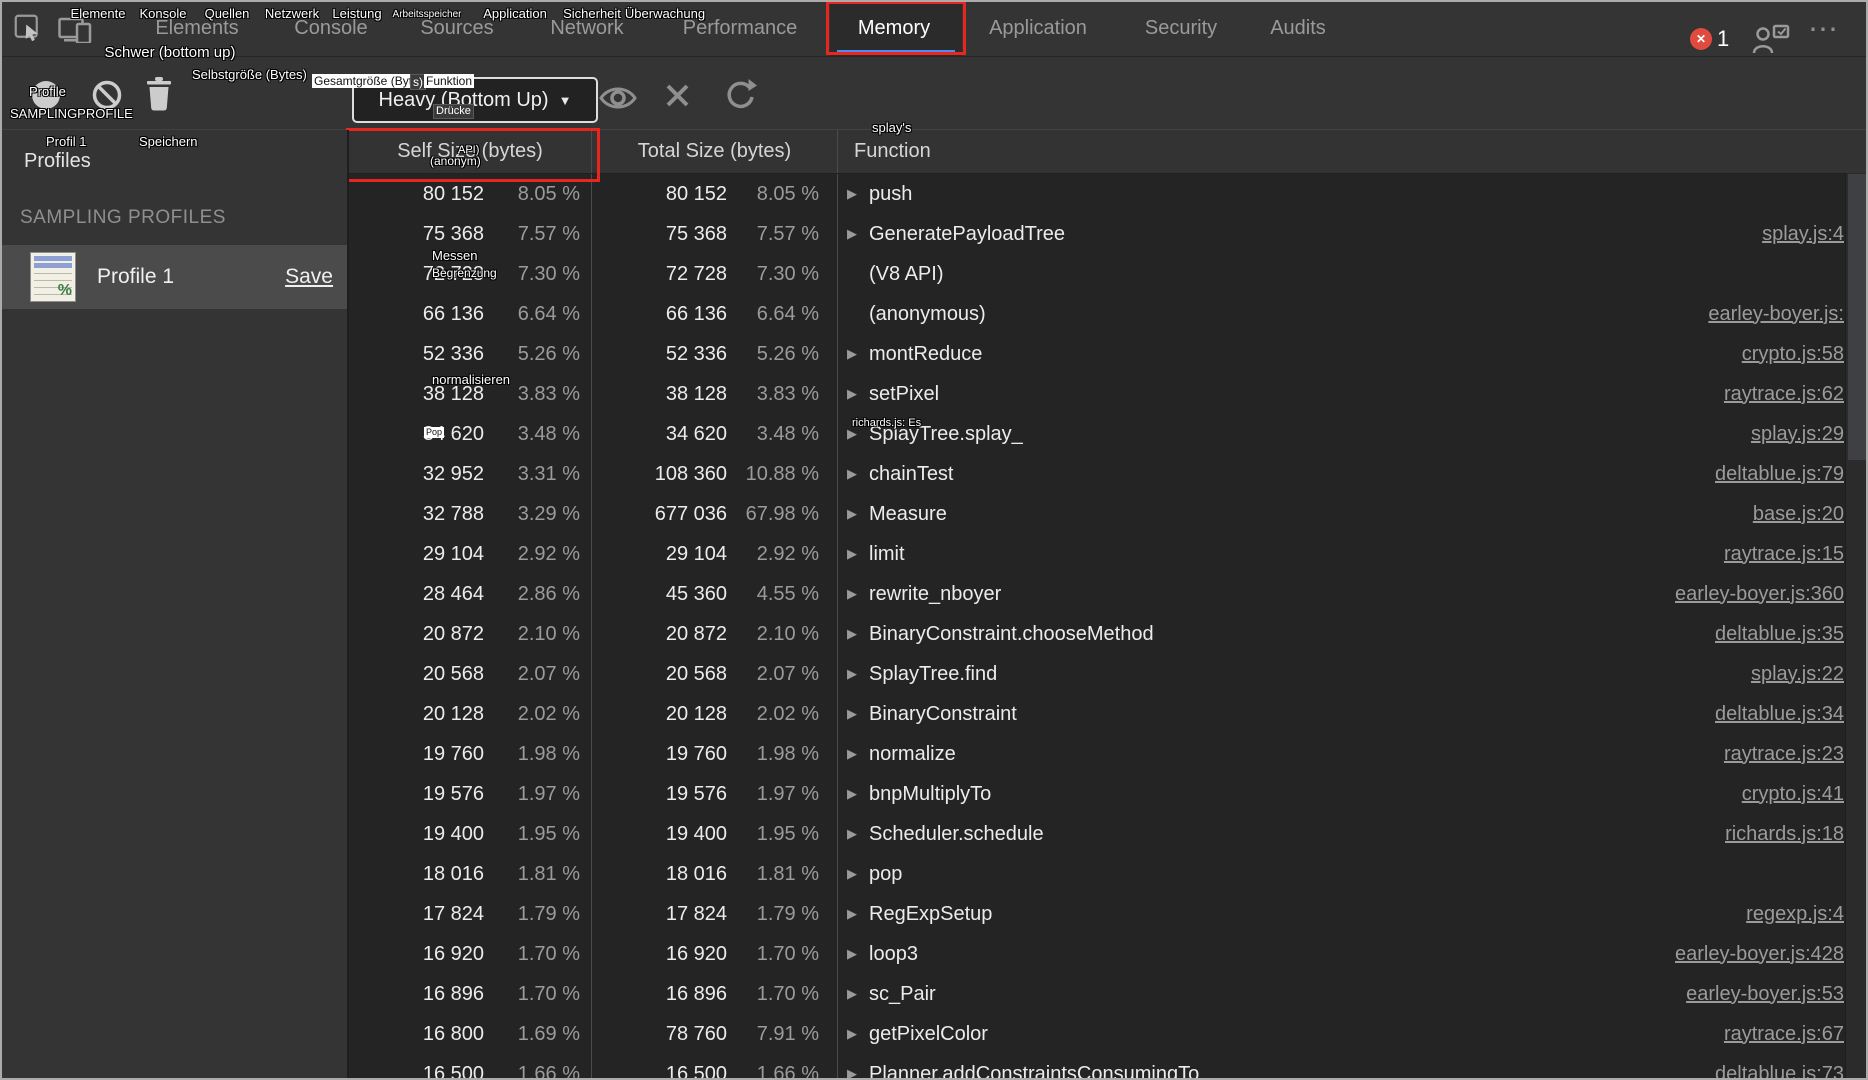 Image resolution: width=1868 pixels, height=1080 pixels. I want to click on refresh-icon, so click(740, 95).